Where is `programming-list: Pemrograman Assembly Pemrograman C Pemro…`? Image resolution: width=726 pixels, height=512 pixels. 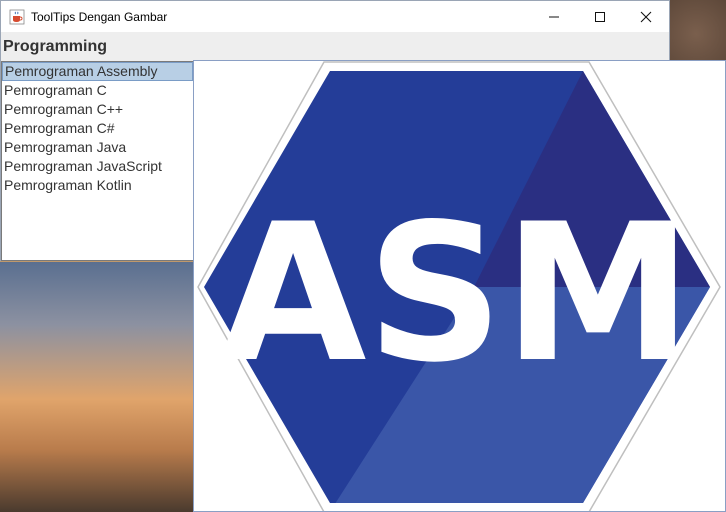 programming-list: Pemrograman Assembly Pemrograman C Pemro… is located at coordinates (98, 161).